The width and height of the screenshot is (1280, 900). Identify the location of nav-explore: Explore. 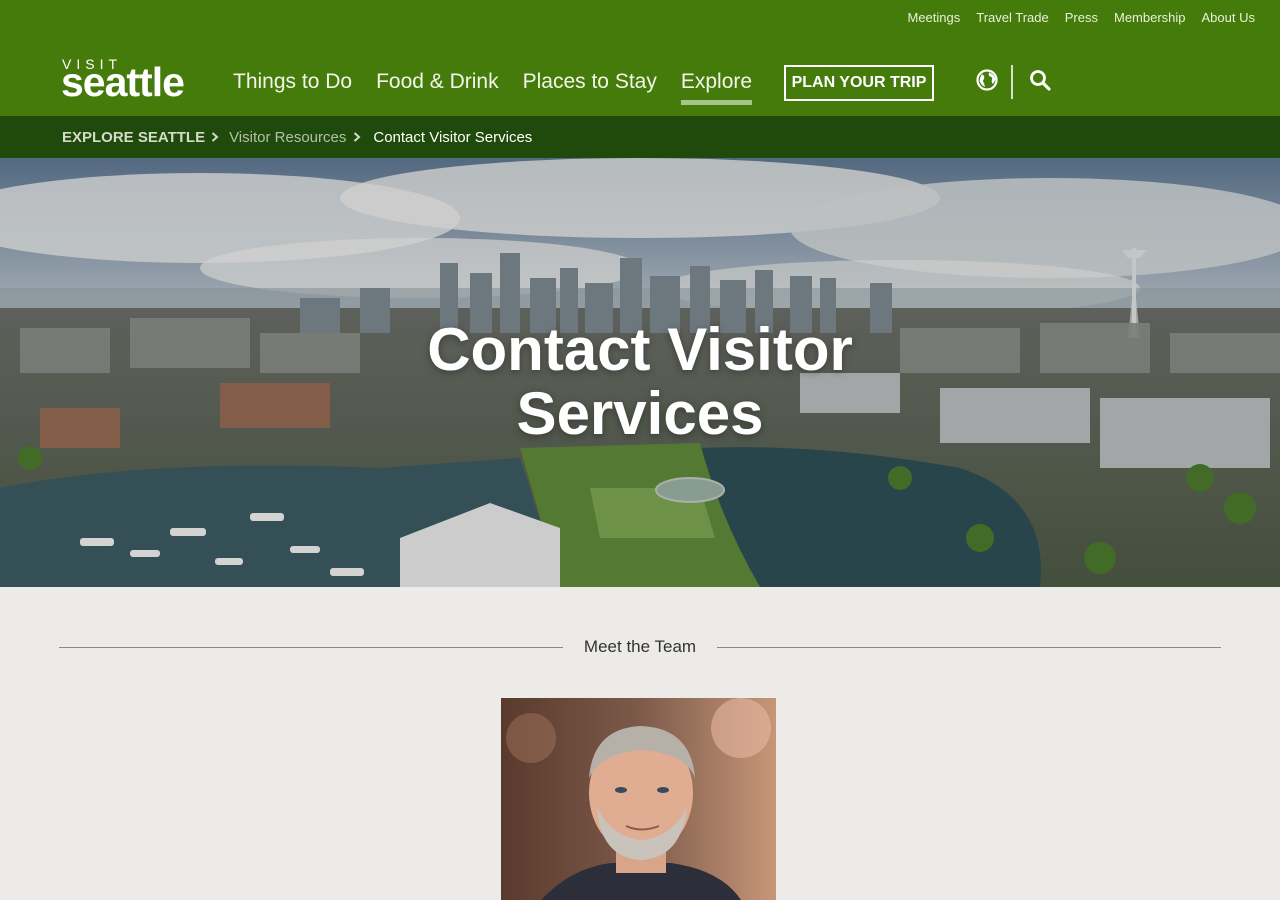
(716, 86).